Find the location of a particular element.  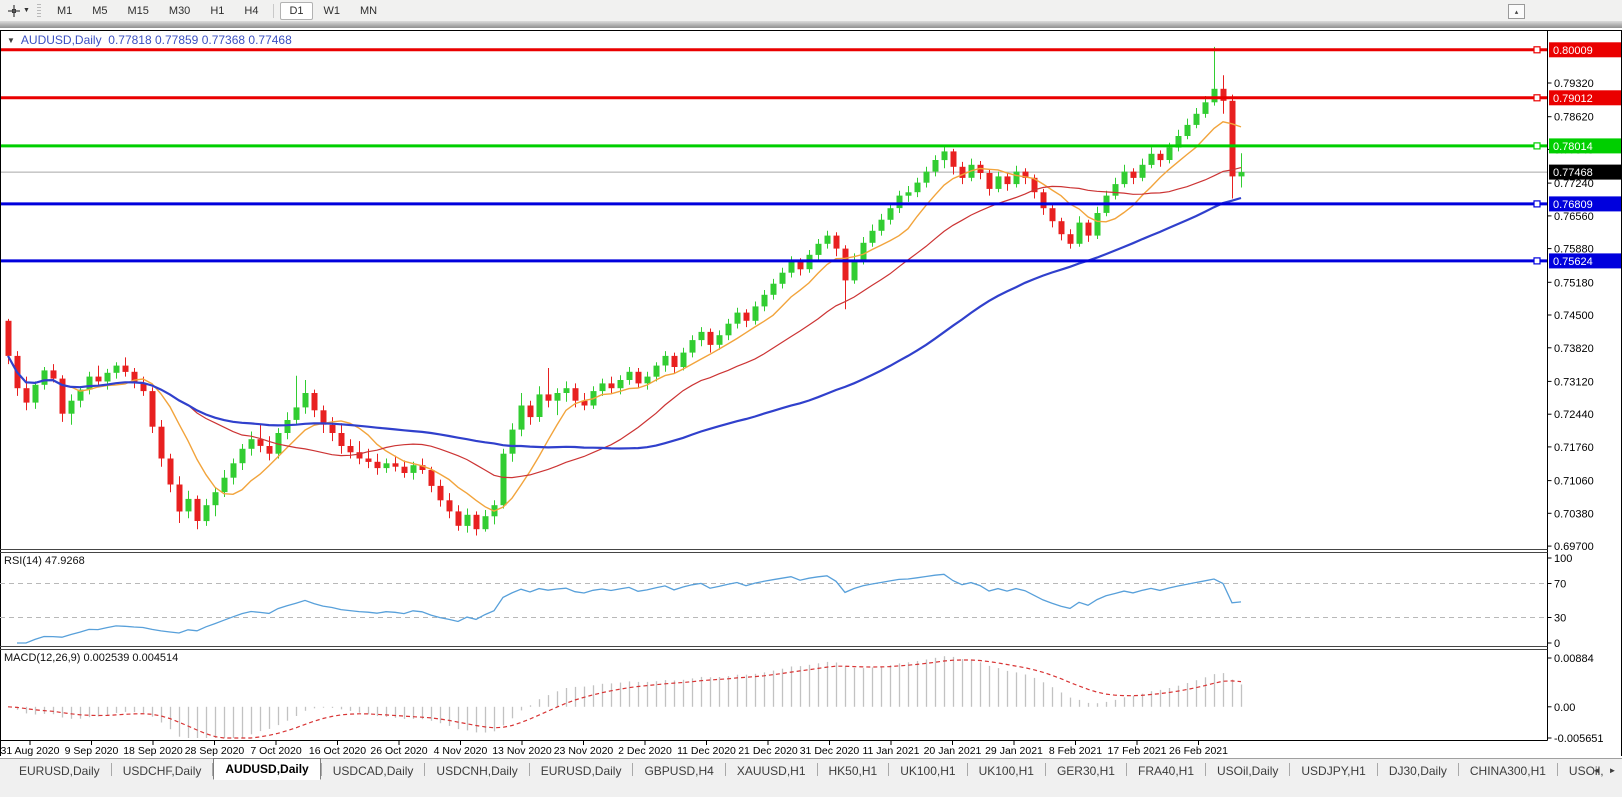

date-label: 8 Feb 2021 is located at coordinates (1075, 751).